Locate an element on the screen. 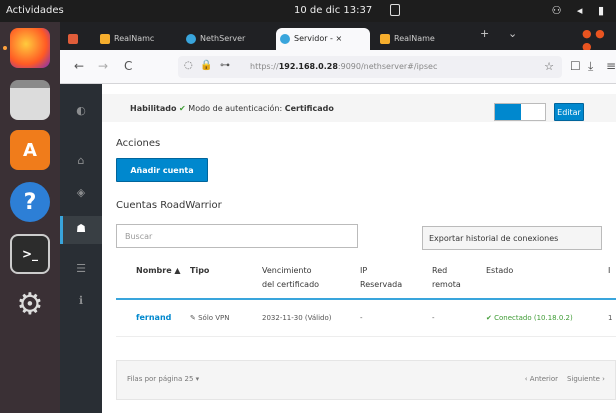  tab-realname-1: RealNamc is located at coordinates (137, 39).